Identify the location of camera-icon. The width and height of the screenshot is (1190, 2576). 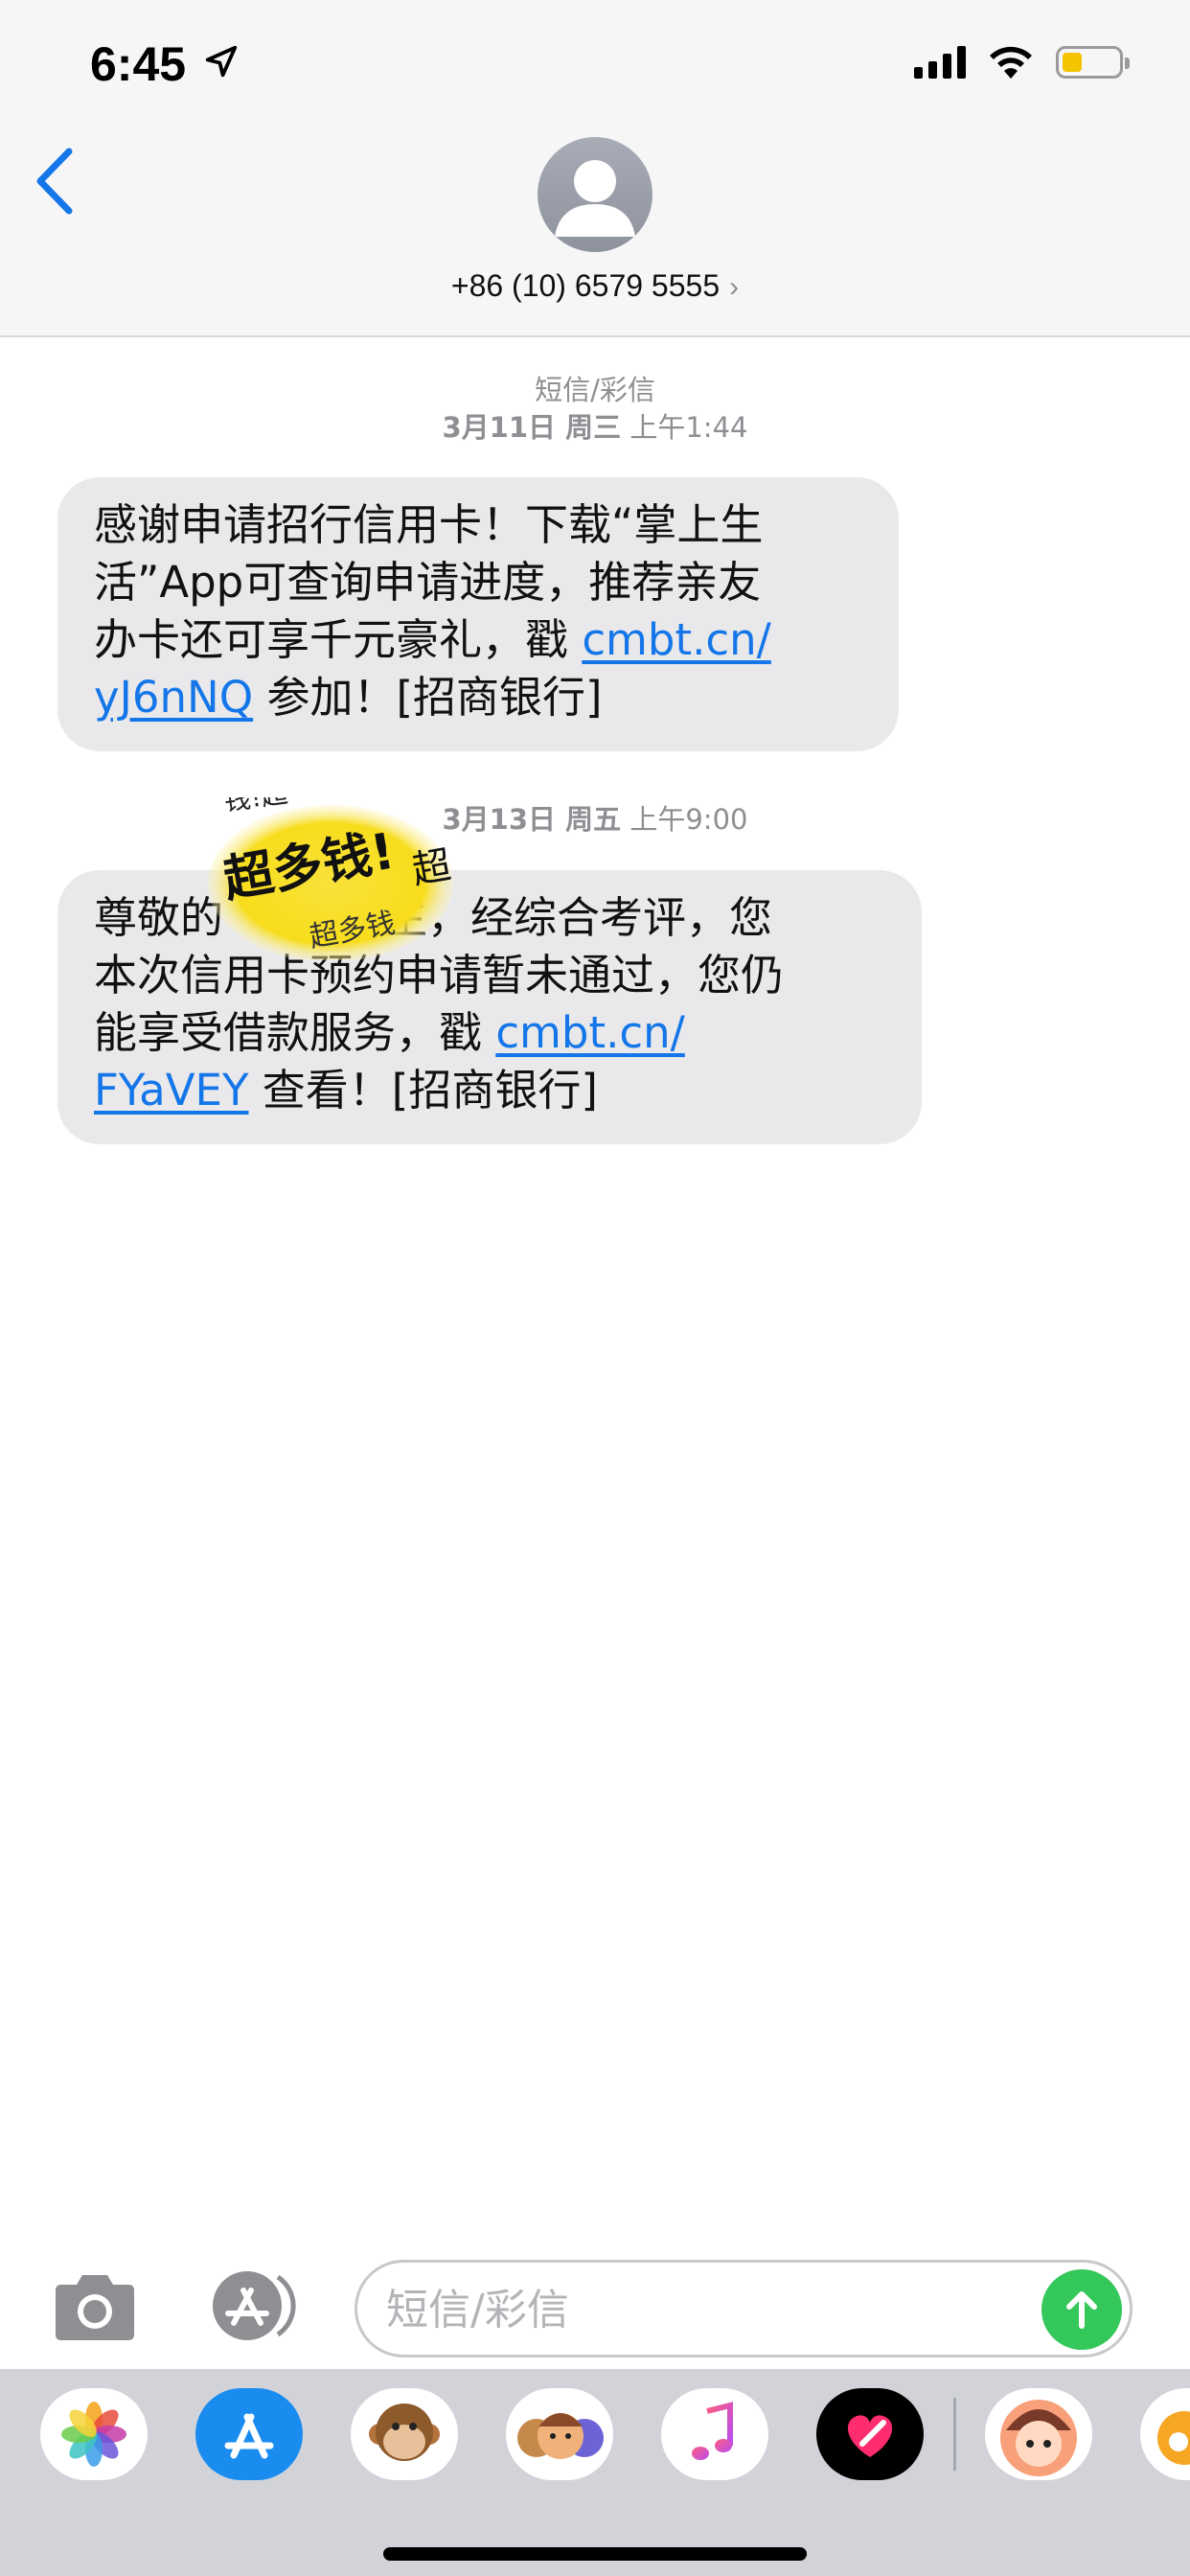
(95, 2307).